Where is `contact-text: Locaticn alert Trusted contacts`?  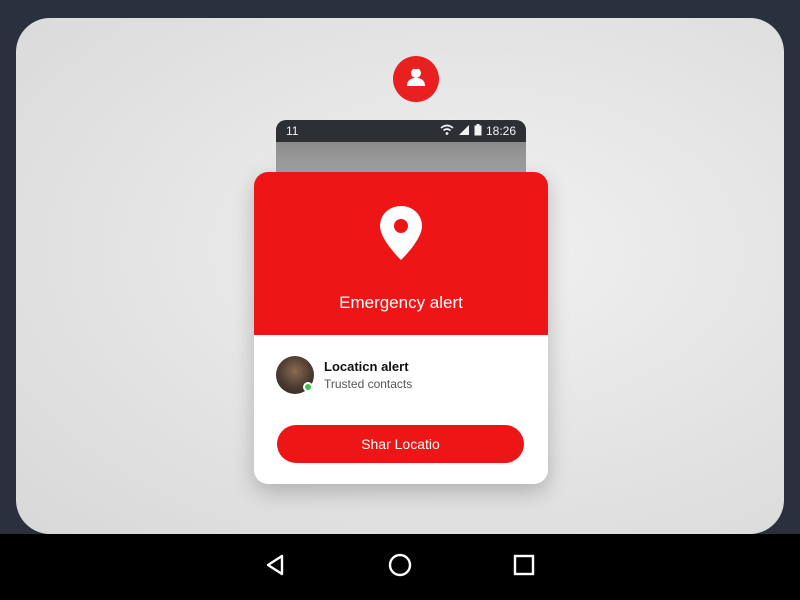
contact-text: Locaticn alert Trusted contacts is located at coordinates (368, 375).